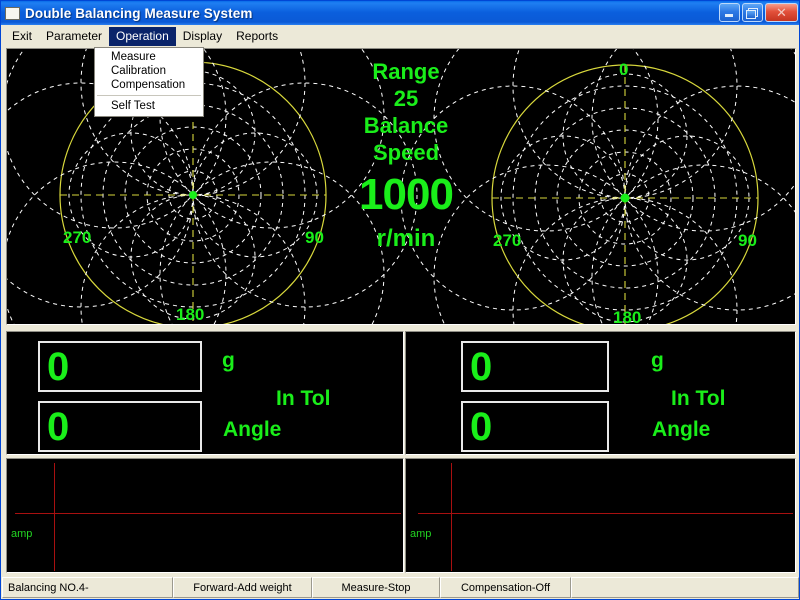  Describe the element at coordinates (77, 237) in the screenshot. I see `left-plot-label-270: 270` at that location.